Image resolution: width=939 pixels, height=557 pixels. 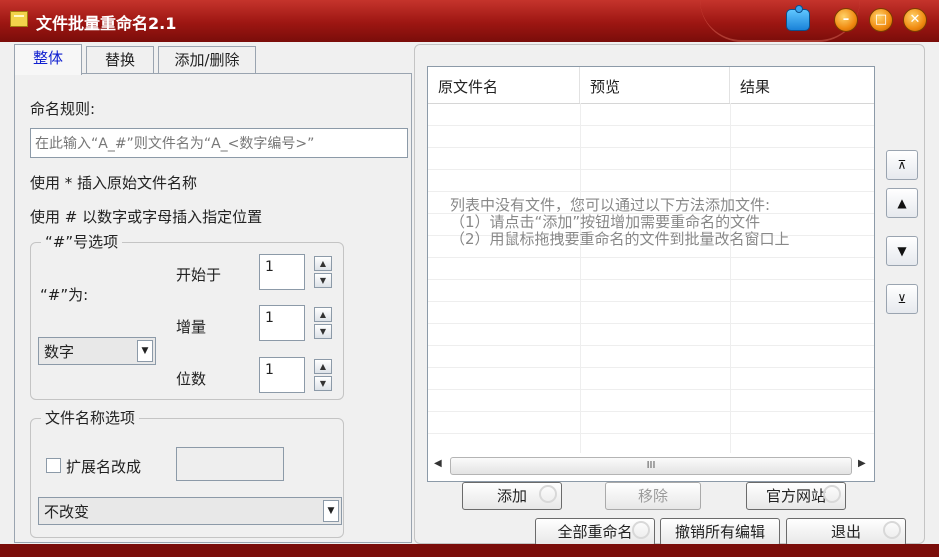 What do you see at coordinates (862, 463) in the screenshot?
I see `scroll-right-icon: ▶` at bounding box center [862, 463].